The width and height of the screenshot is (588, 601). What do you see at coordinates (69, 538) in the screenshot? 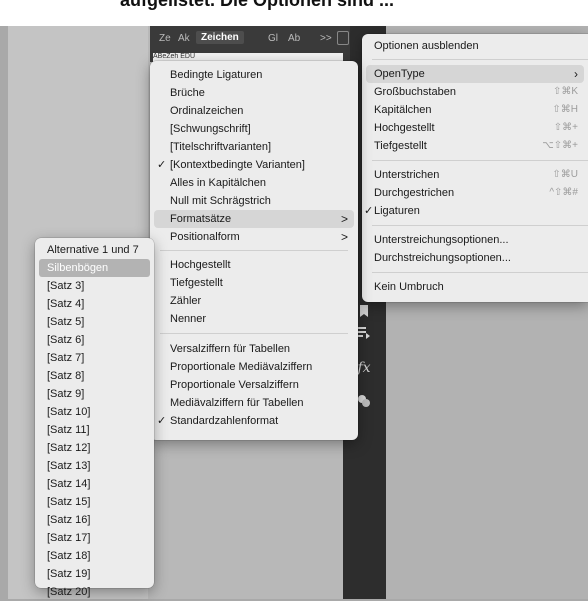
I see `menu-item-label: [Satz 17]` at bounding box center [69, 538].